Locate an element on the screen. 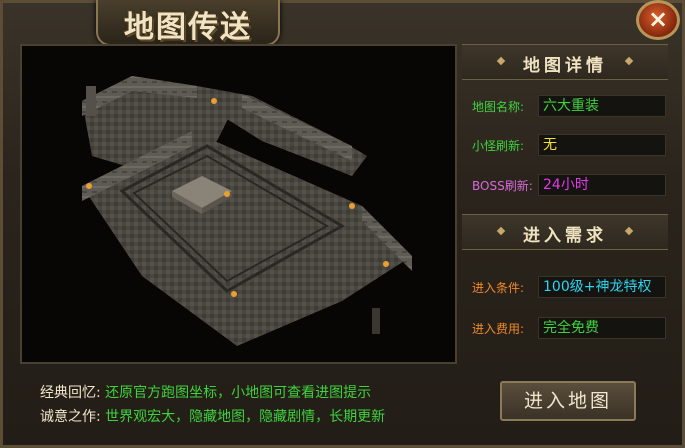  requirements-title: 进入需求 is located at coordinates (565, 236).